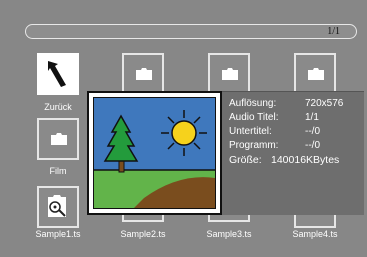  What do you see at coordinates (229, 234) in the screenshot?
I see `file-label-3: Sample3.ts` at bounding box center [229, 234].